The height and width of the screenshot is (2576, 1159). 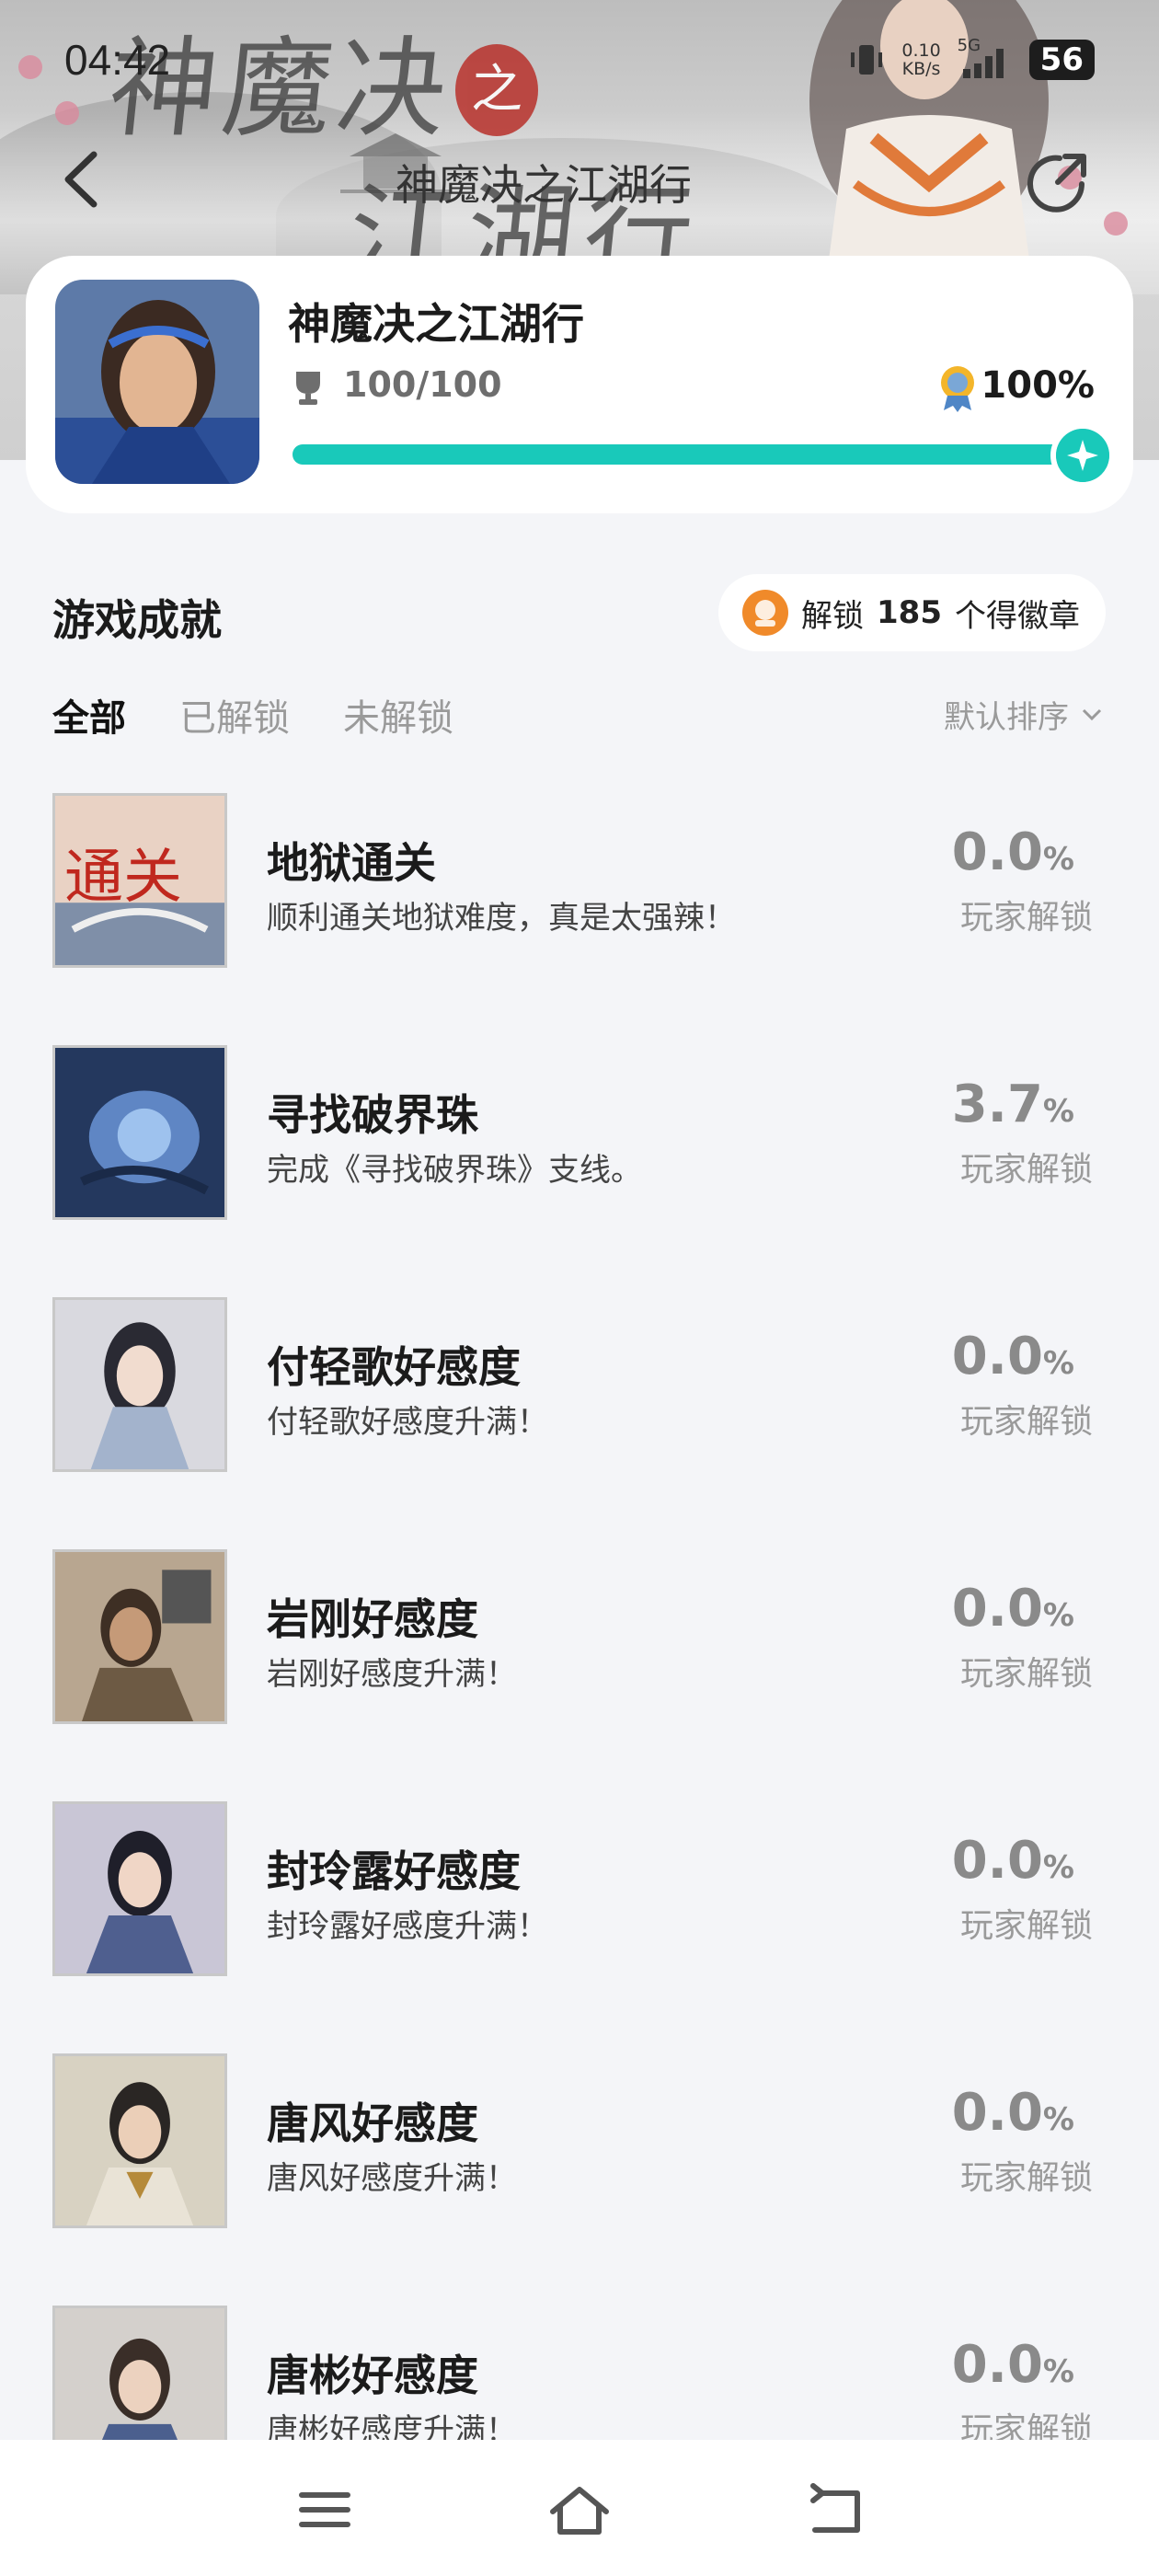 I want to click on page-title: 神魔决之江湖行, so click(x=544, y=185).